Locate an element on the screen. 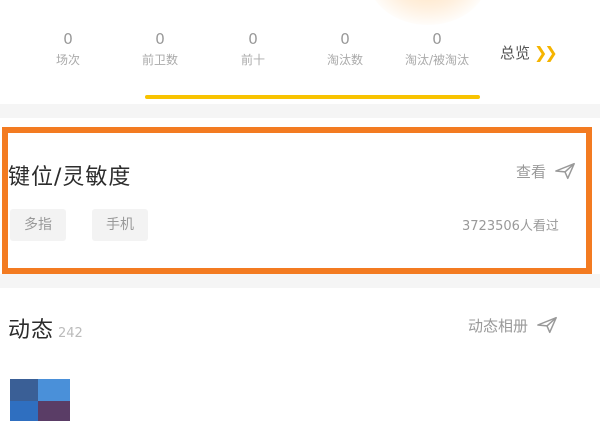  moments-title-text: 动态 is located at coordinates (31, 330).